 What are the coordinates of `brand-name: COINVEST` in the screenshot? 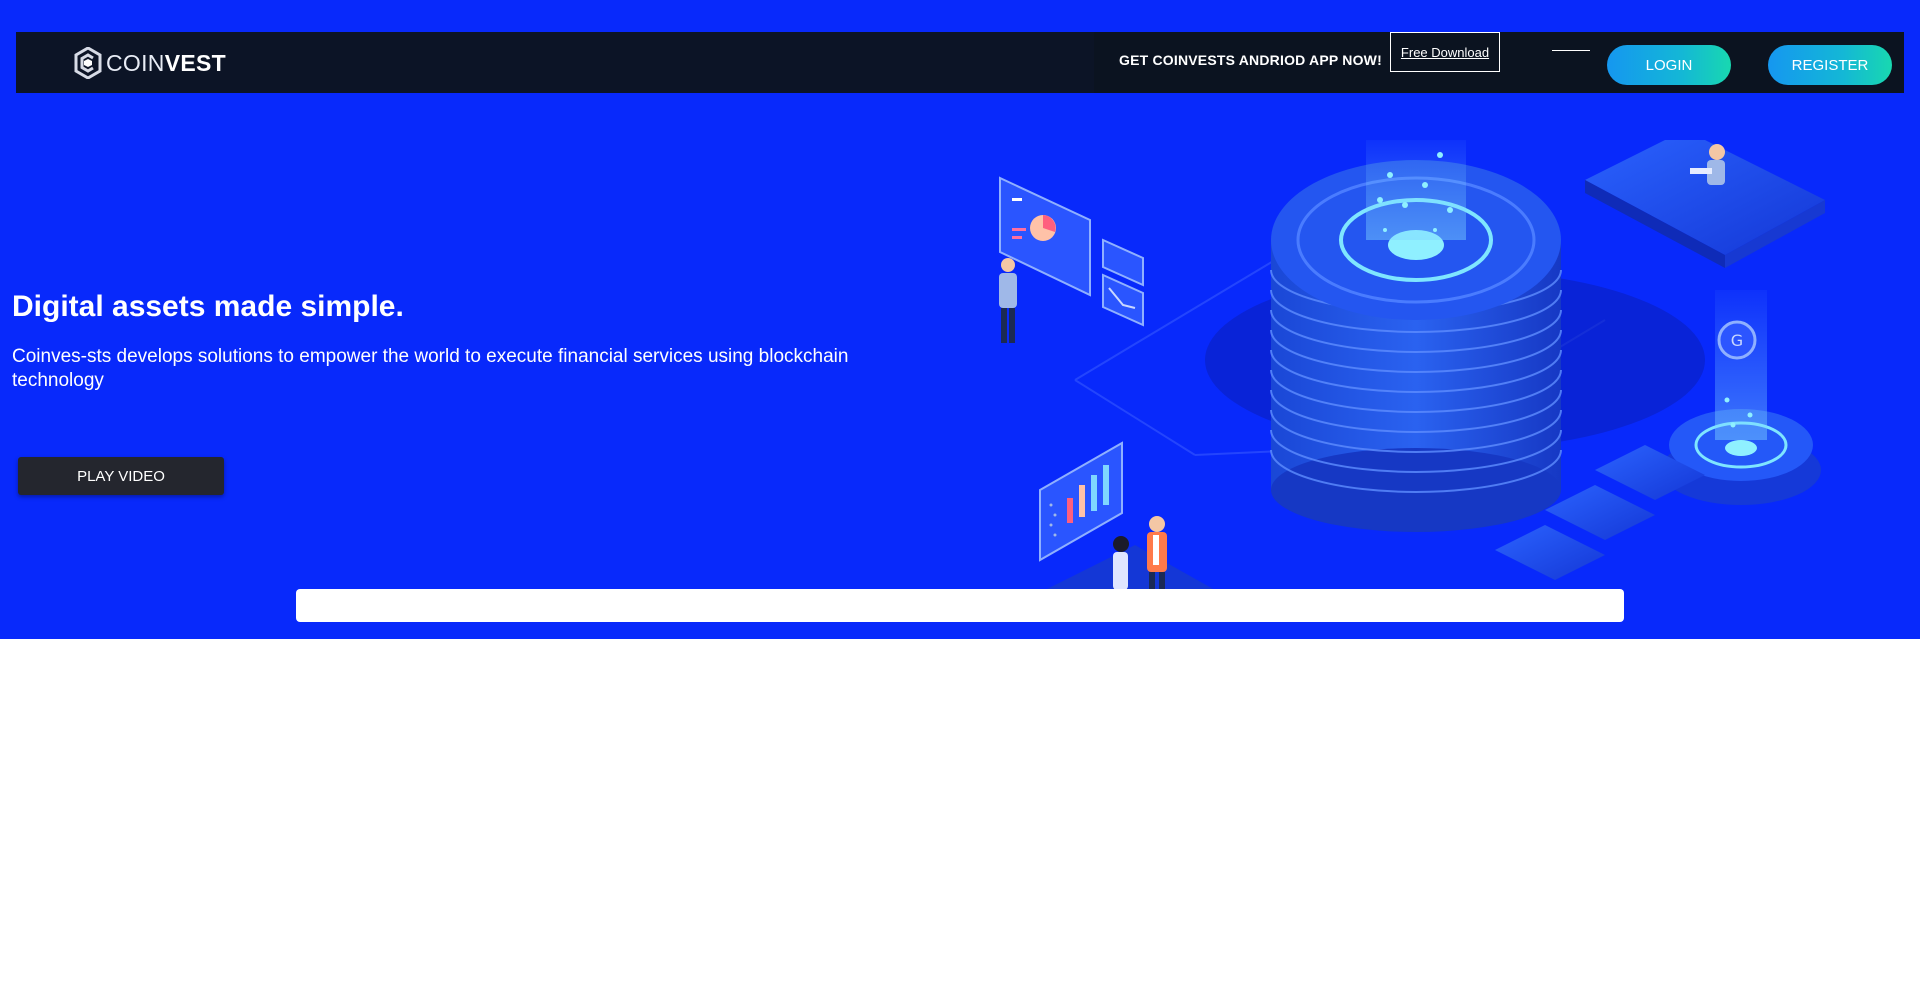 It's located at (166, 63).